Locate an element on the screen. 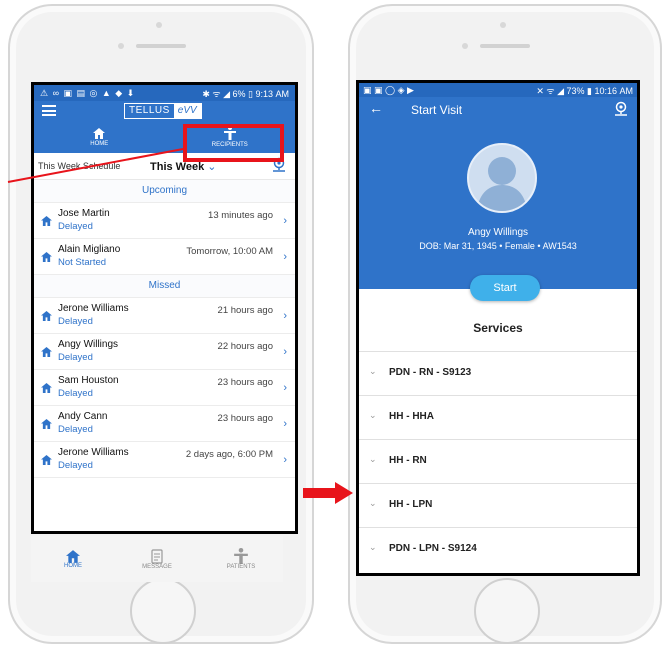 The width and height of the screenshot is (666, 646). status-bar: ▣ ▣ ◯ ◈ ▶ ✕ ᯤ ◢ 73% ▮ 10:16 AM is located at coordinates (498, 90).